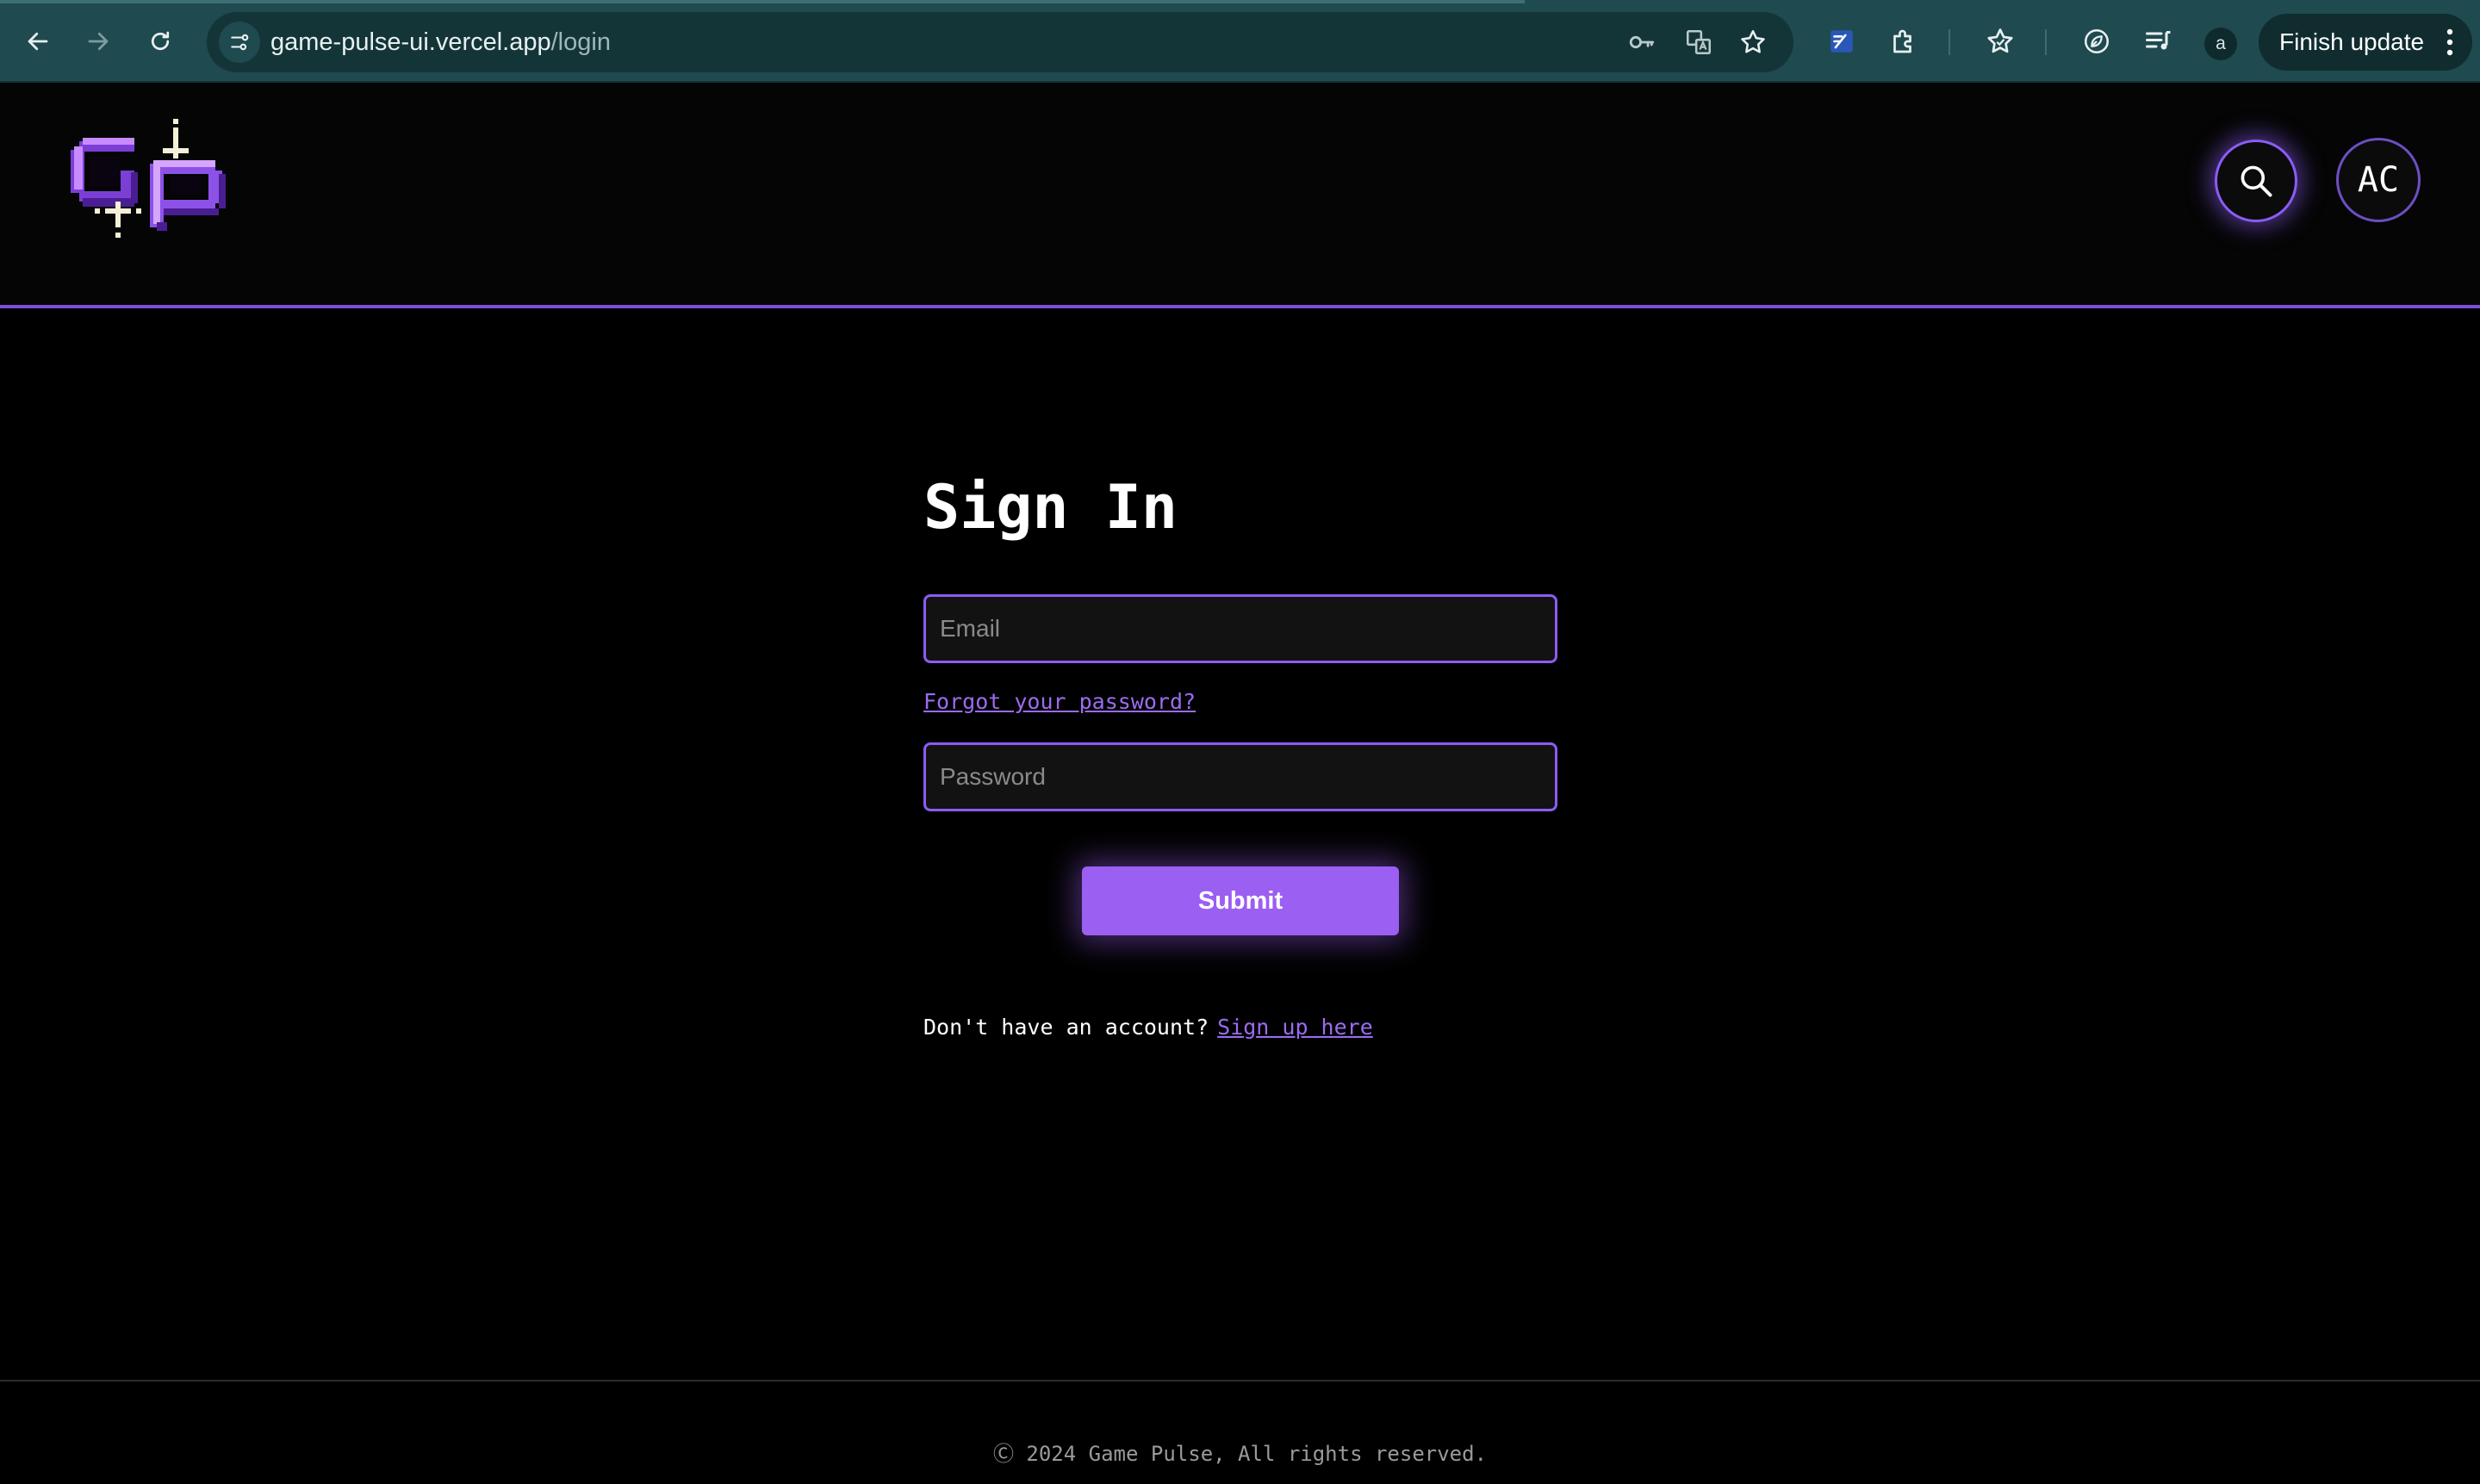 The width and height of the screenshot is (2480, 1484). I want to click on sign-up-link: Sign up here, so click(1295, 1027).